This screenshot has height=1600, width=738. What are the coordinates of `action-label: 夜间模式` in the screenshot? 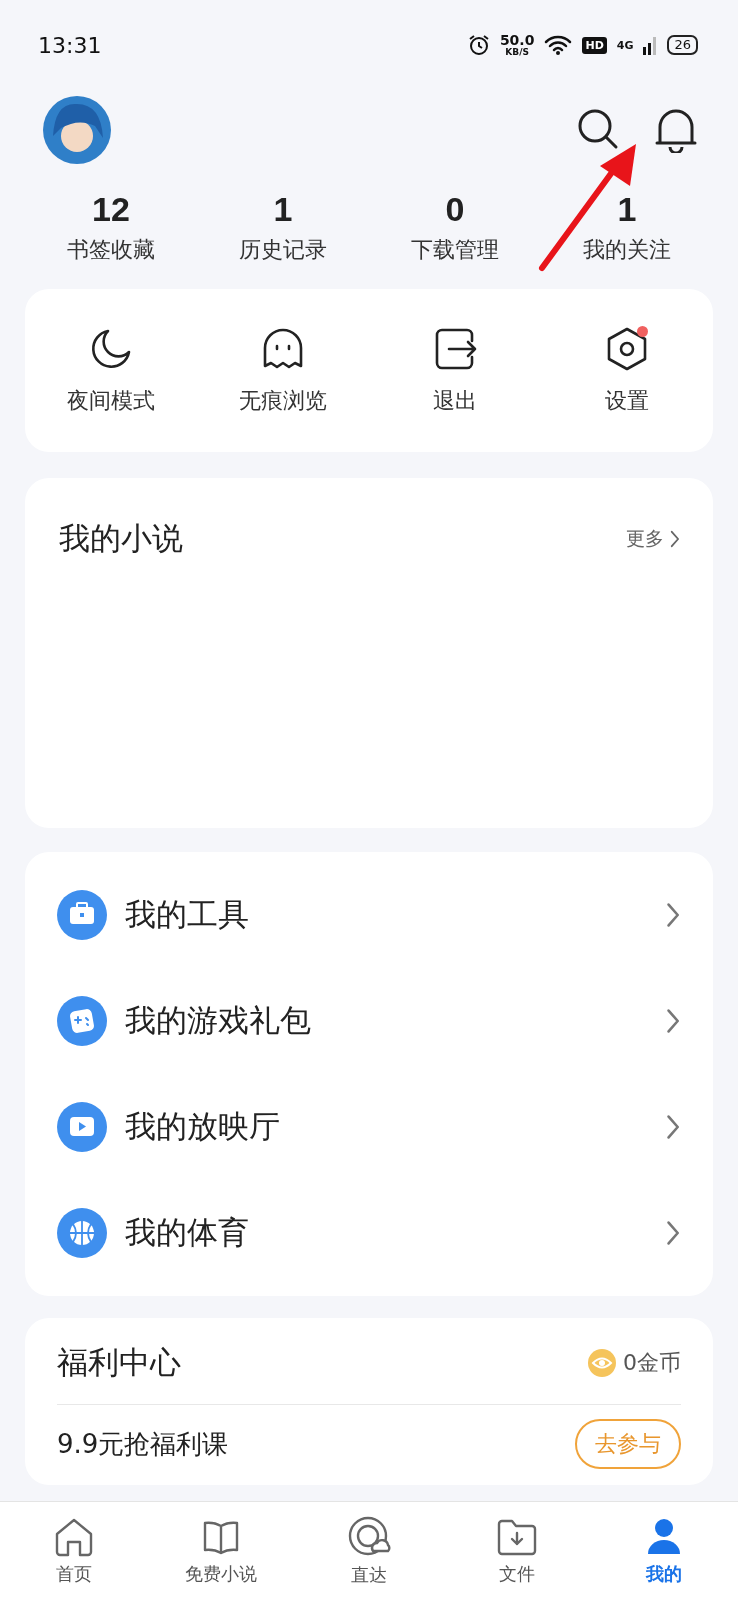 It's located at (111, 400).